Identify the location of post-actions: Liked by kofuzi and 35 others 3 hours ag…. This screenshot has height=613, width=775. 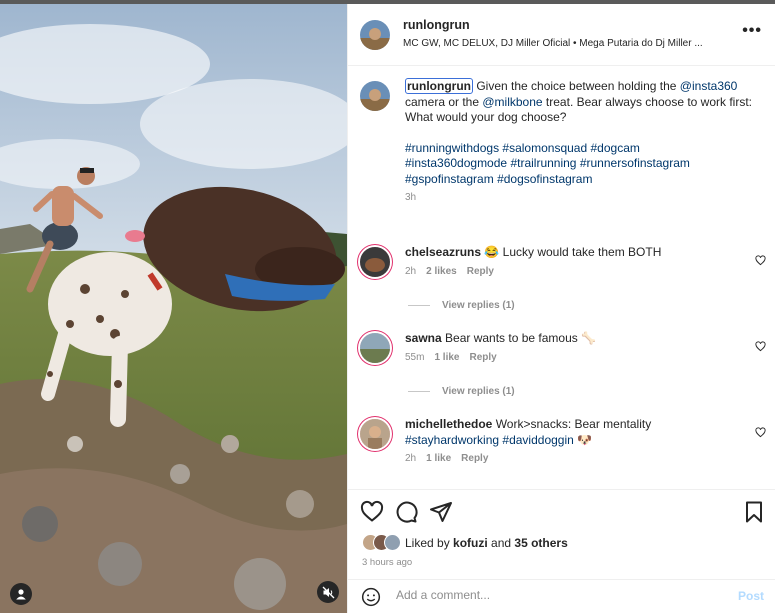
(561, 534).